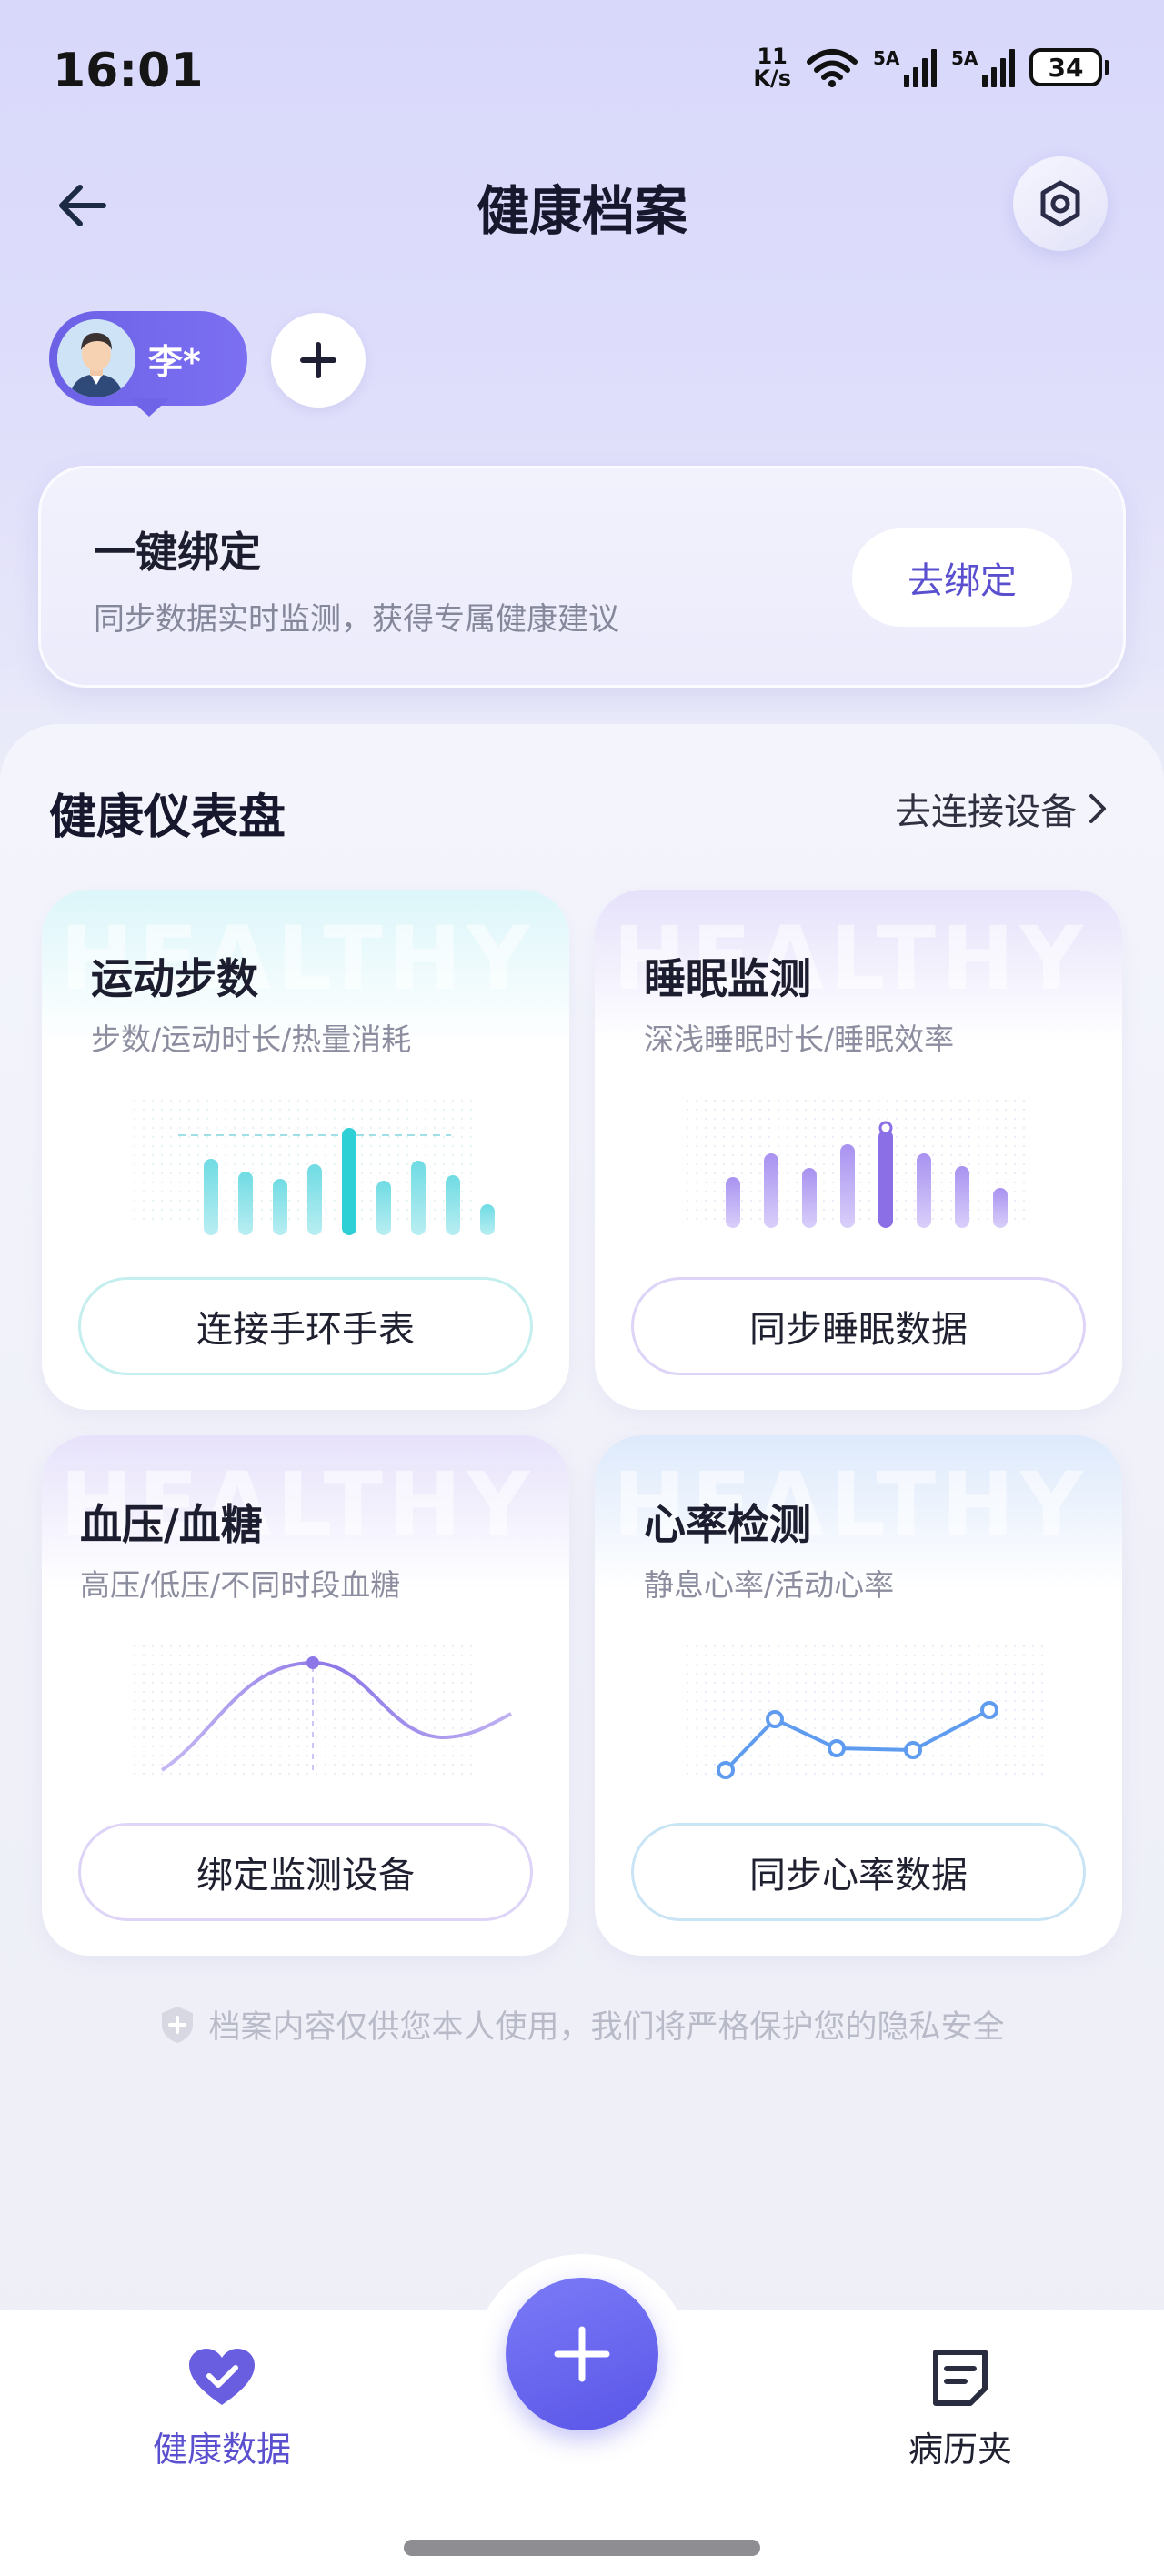 This screenshot has width=1164, height=2576. What do you see at coordinates (960, 2450) in the screenshot?
I see `tab-medical-records-label: 病历夹` at bounding box center [960, 2450].